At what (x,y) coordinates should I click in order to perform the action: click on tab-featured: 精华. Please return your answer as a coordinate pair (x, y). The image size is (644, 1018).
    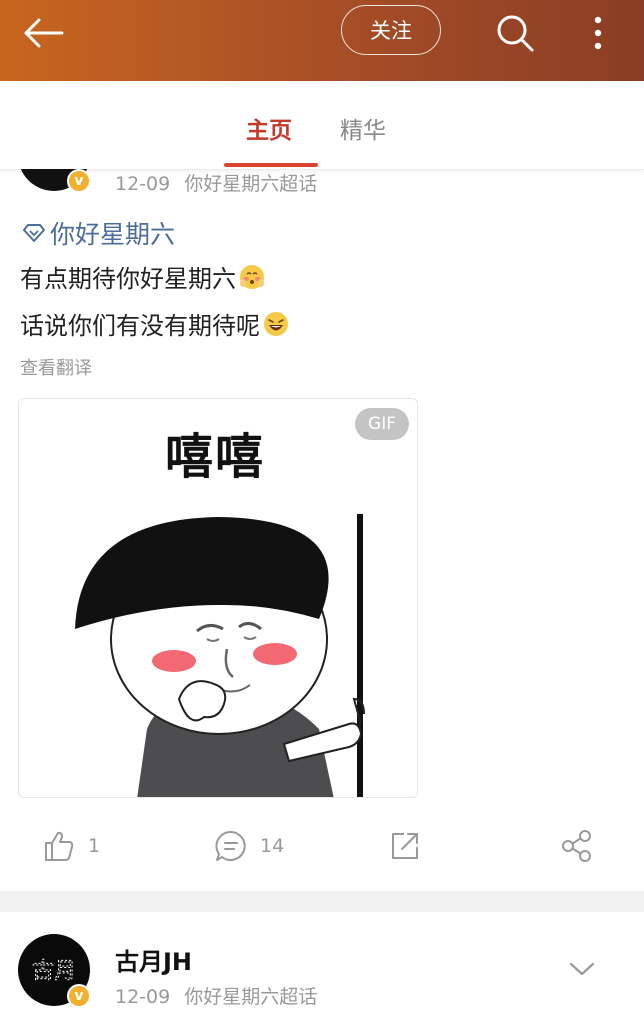
    Looking at the image, I should click on (363, 128).